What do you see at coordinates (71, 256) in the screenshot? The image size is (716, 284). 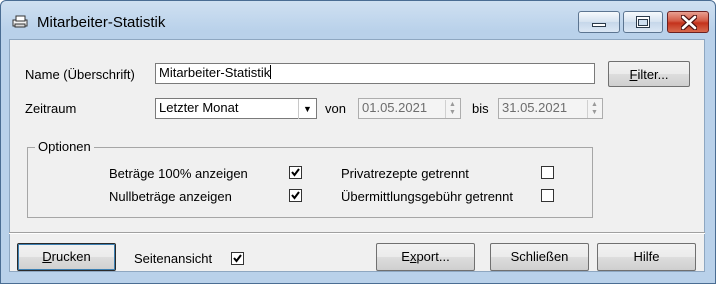 I see `print-button-label: rucken` at bounding box center [71, 256].